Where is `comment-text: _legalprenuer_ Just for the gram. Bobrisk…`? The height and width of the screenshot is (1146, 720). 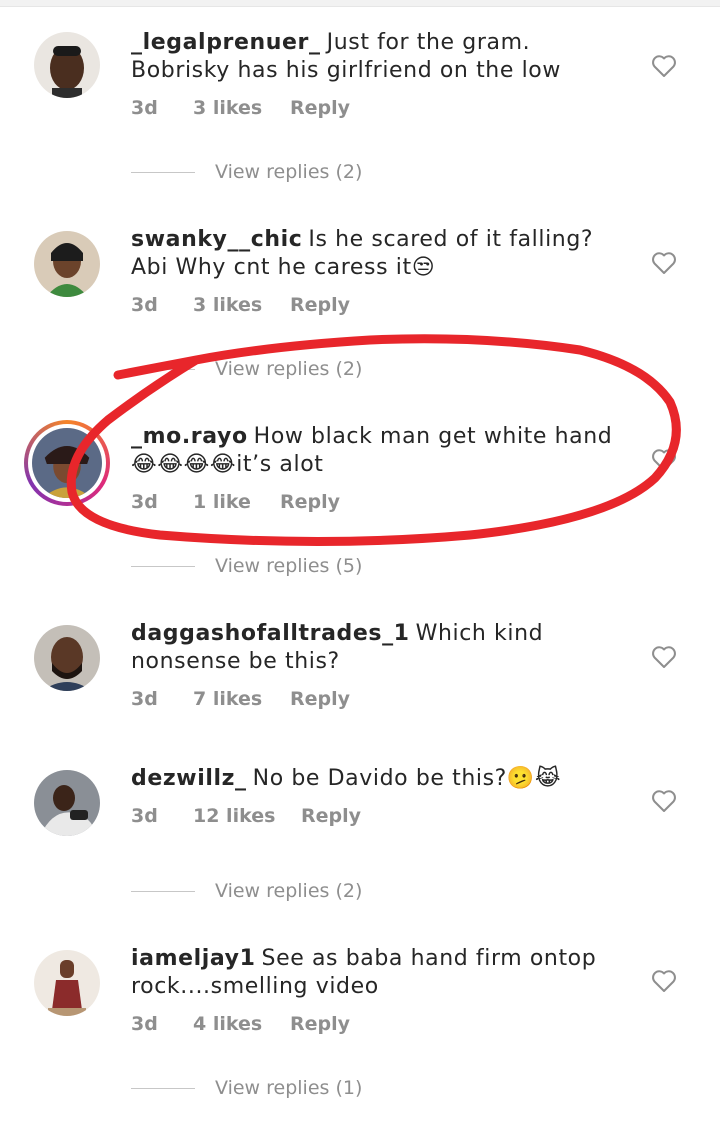
comment-text: _legalprenuer_ Just for the gram. Bobrisk… is located at coordinates (381, 57).